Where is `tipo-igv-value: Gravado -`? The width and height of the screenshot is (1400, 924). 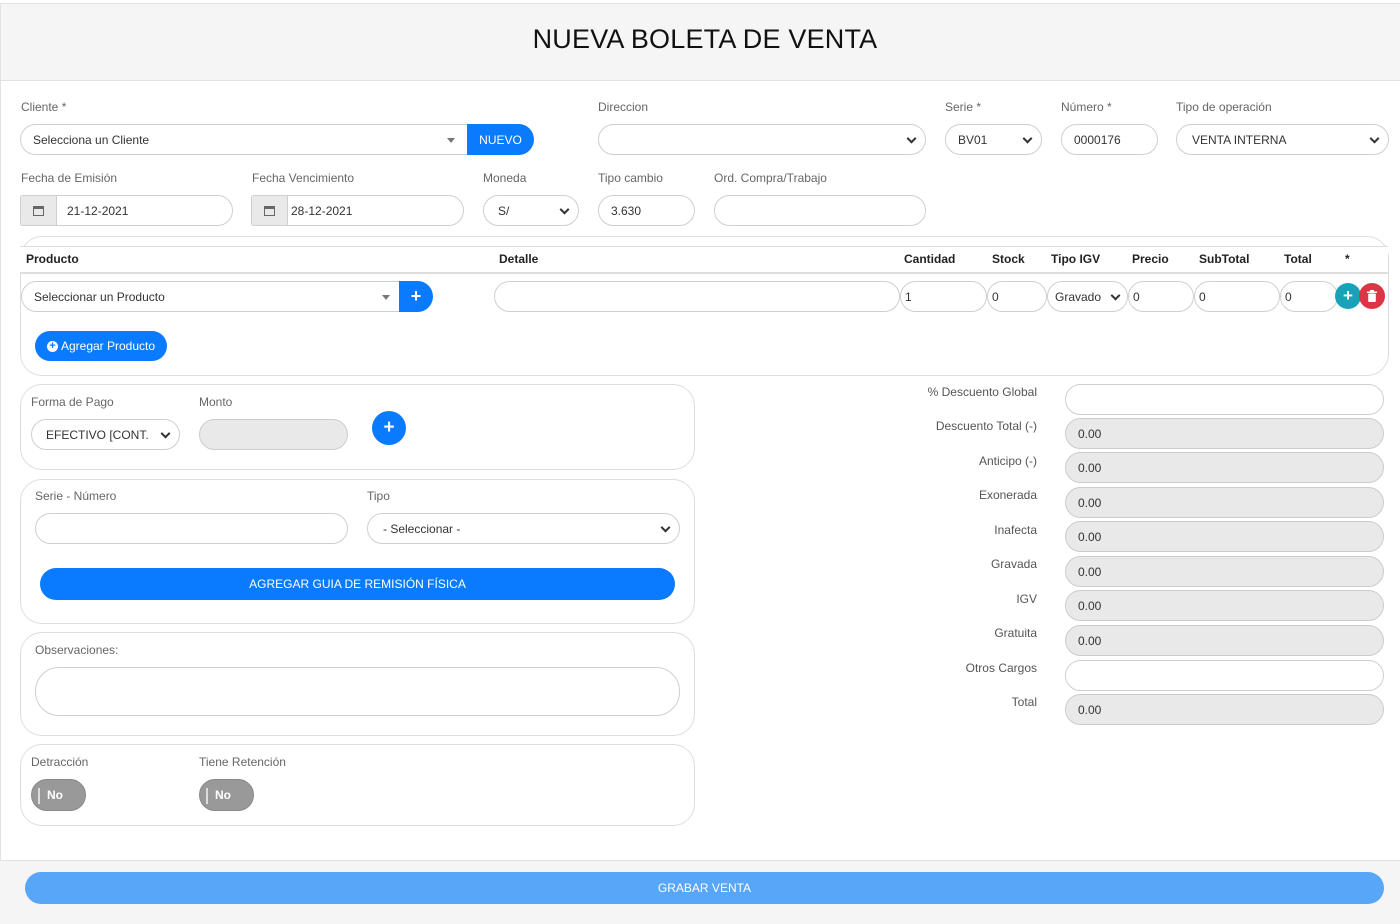 tipo-igv-value: Gravado - is located at coordinates (1079, 296).